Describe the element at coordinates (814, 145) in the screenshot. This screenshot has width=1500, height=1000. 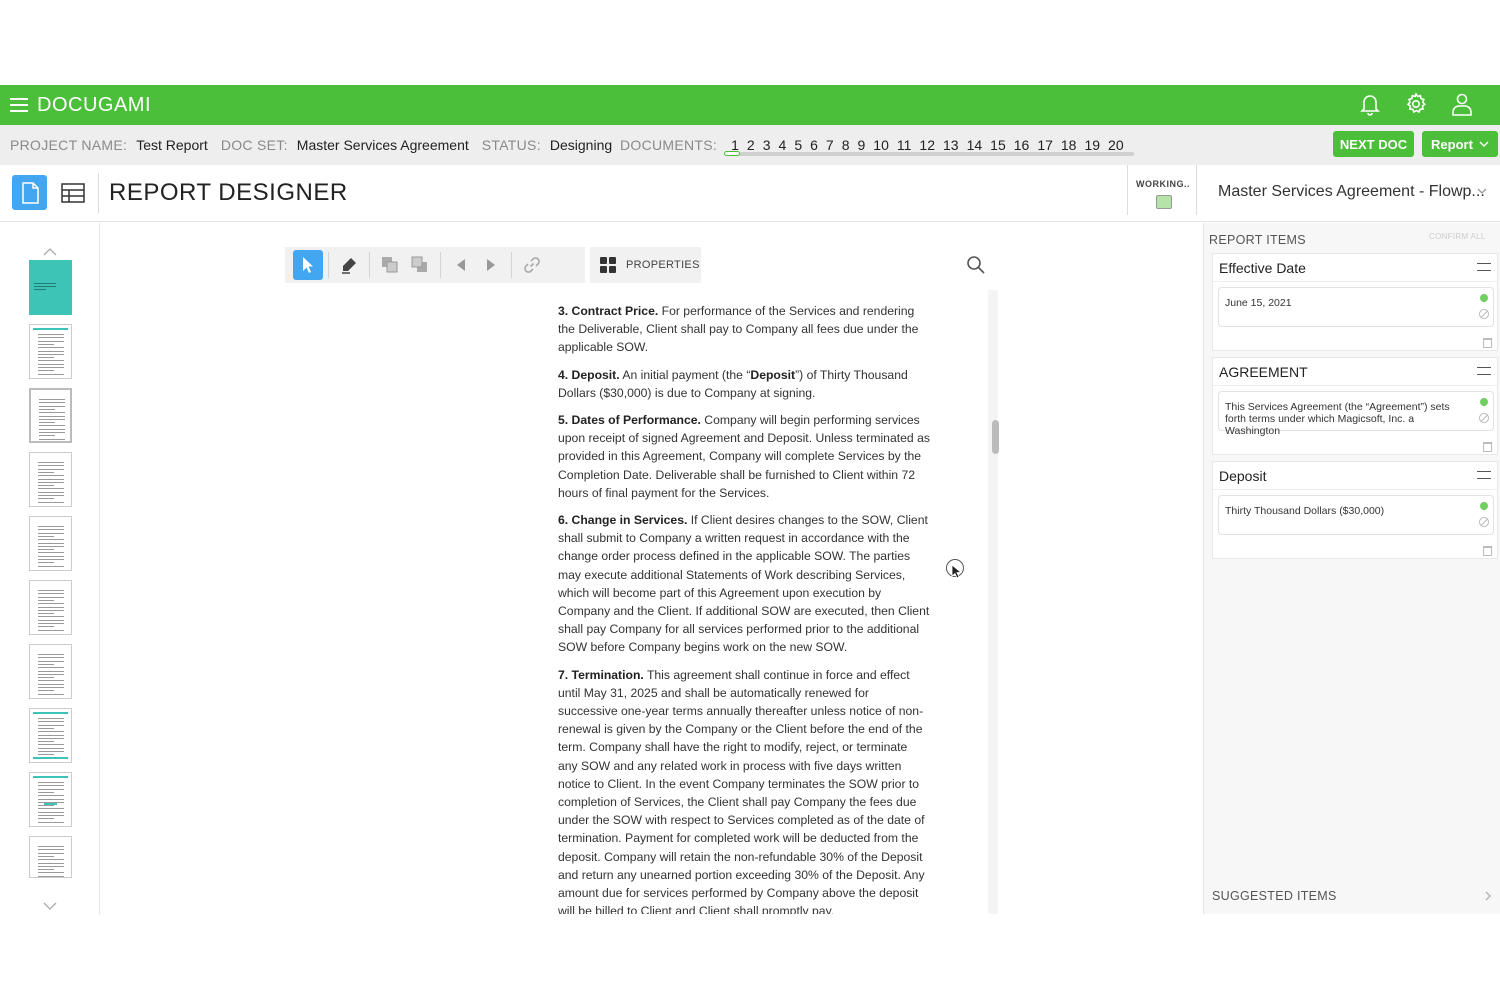
I see `document-number: 6` at that location.